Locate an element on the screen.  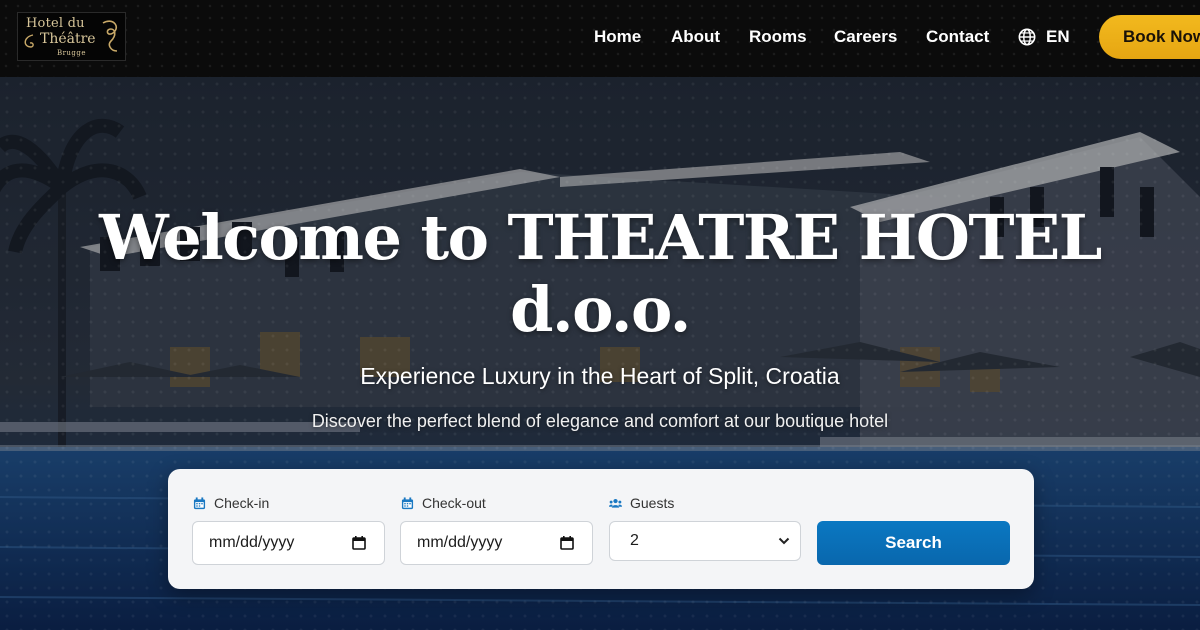
language-switcher: EN is located at coordinates (1044, 37).